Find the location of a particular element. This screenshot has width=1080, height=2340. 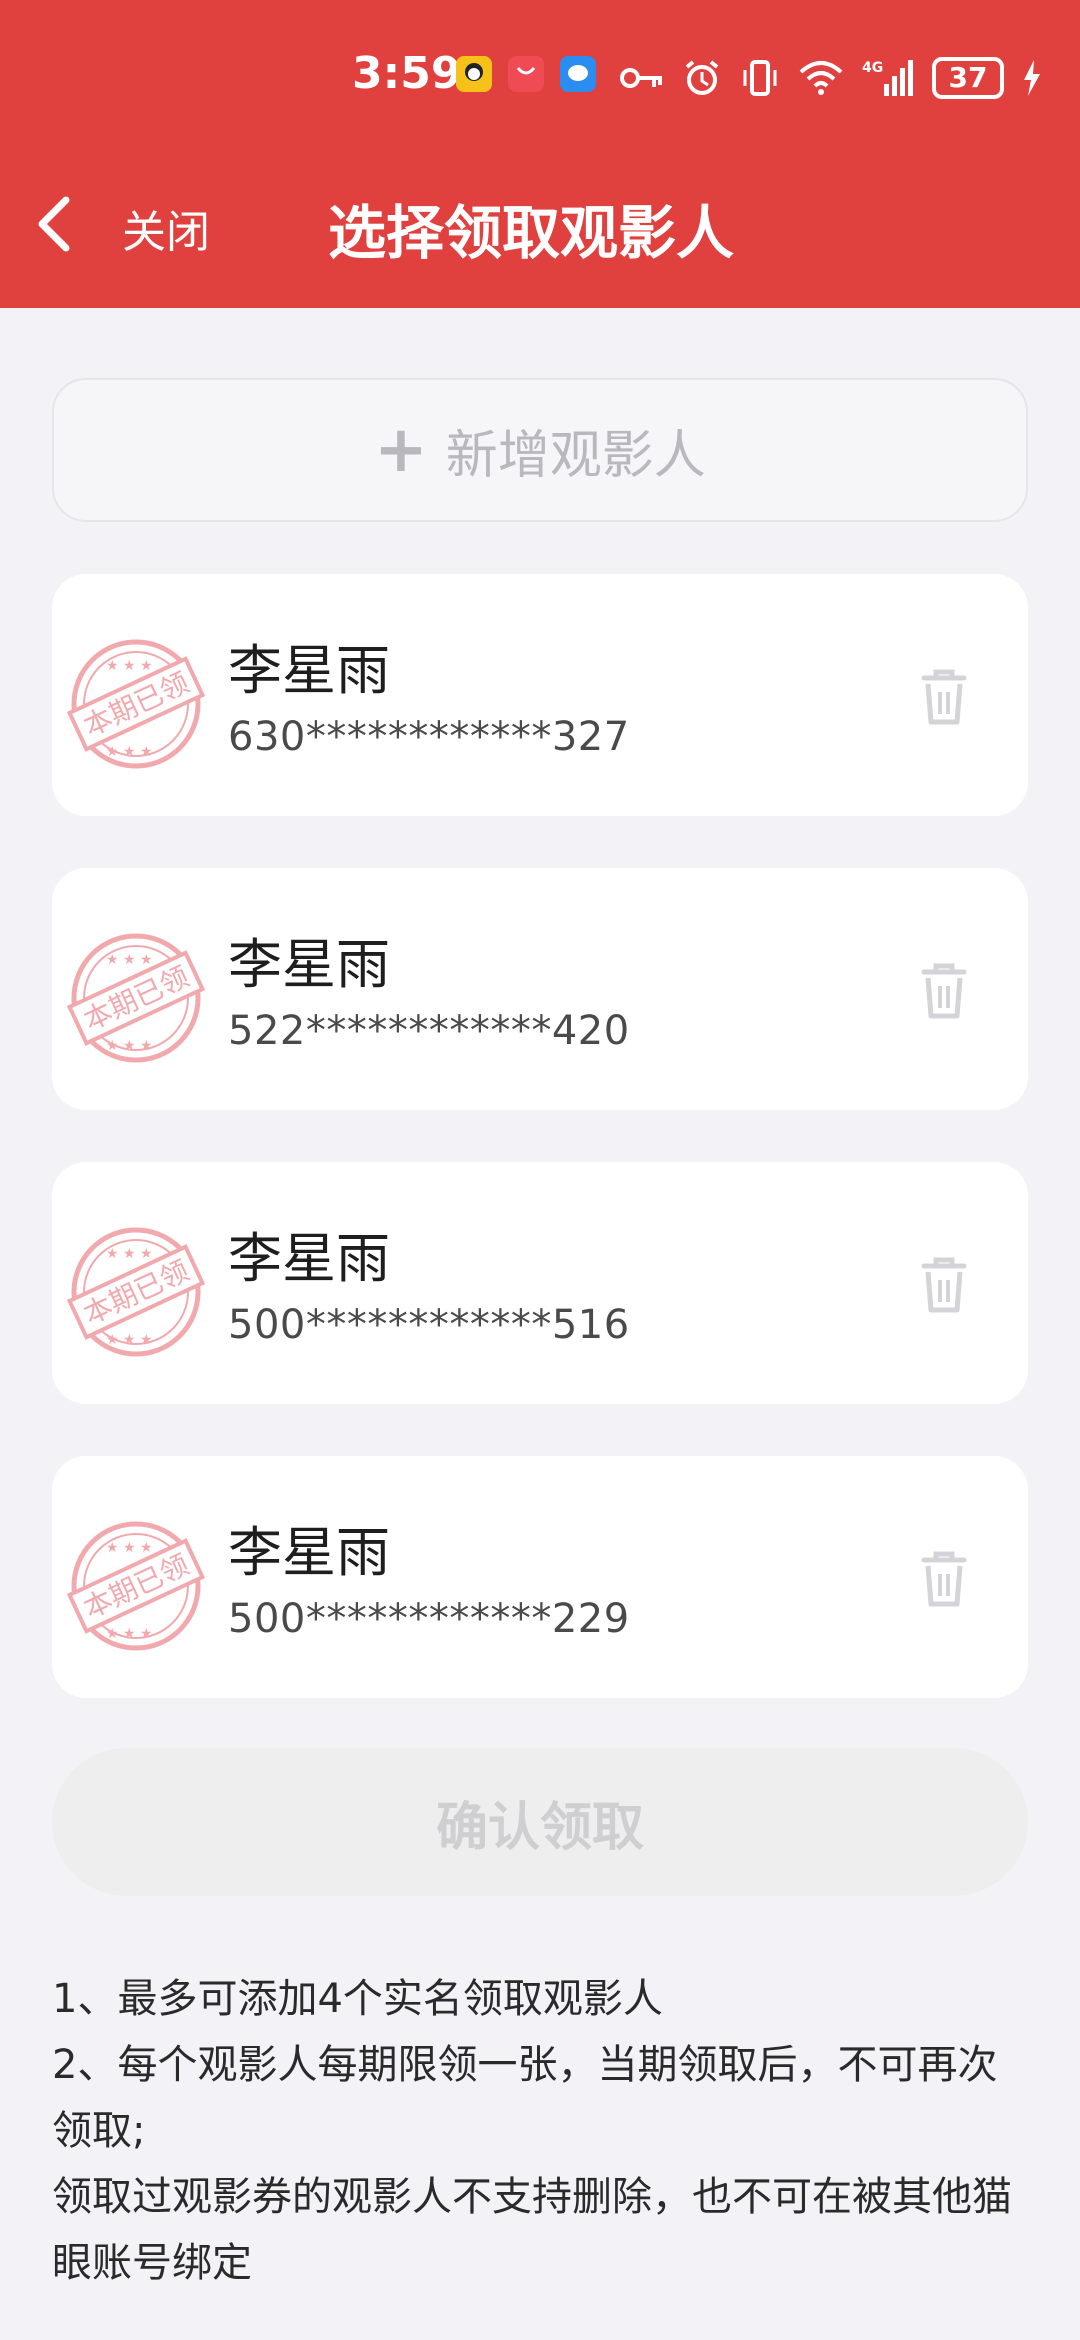

add-viewer-button: + 新增观影人 is located at coordinates (540, 450).